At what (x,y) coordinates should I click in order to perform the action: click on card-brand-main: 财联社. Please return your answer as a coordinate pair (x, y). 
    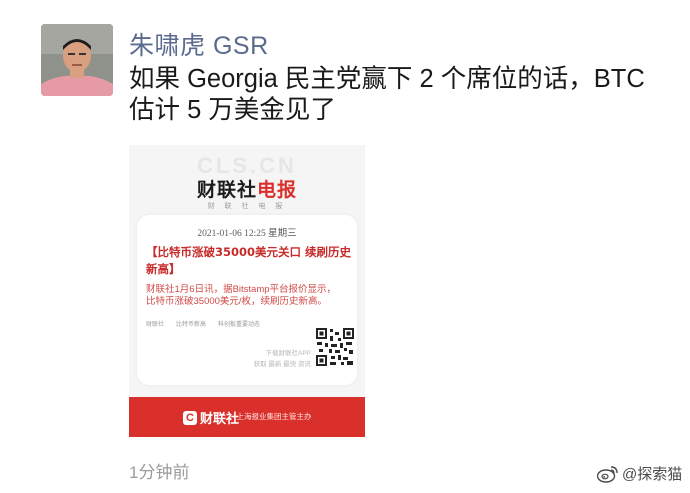
    Looking at the image, I should click on (226, 190).